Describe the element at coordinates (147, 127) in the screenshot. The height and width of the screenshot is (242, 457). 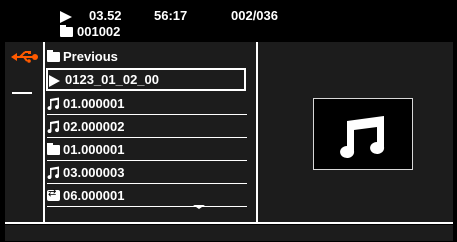
I see `list-item: 02.000002` at that location.